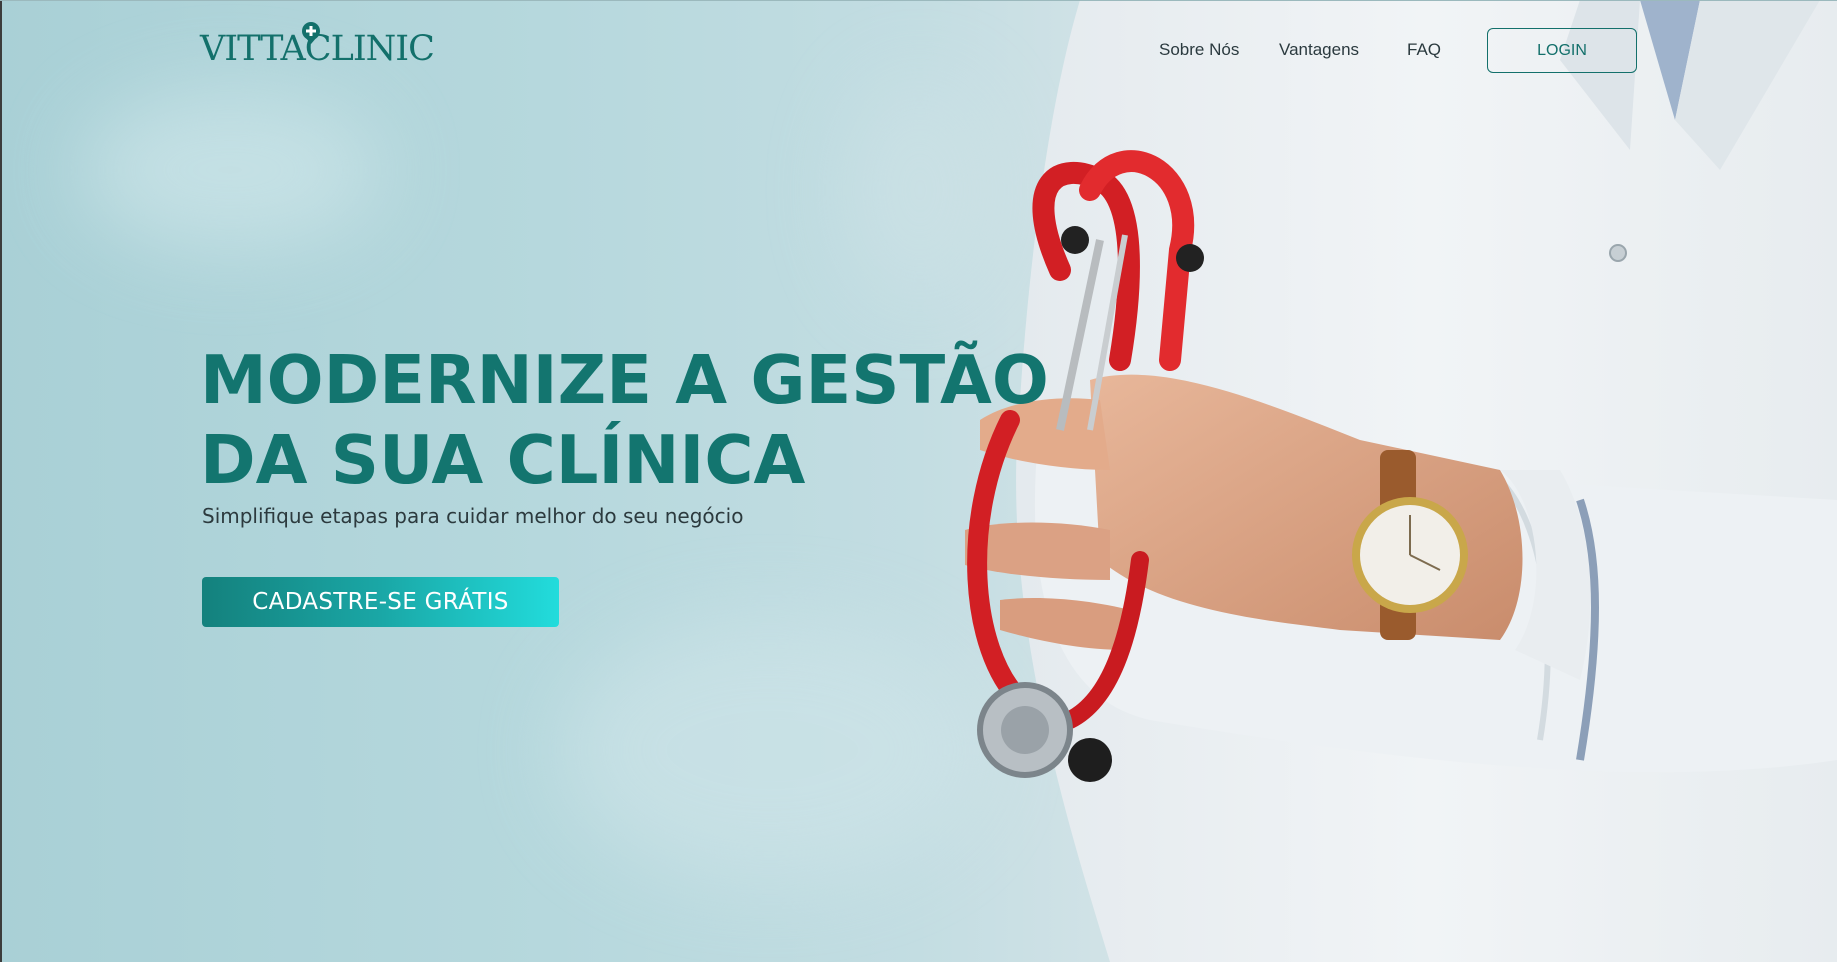 Image resolution: width=1837 pixels, height=962 pixels. I want to click on site-logo: VITTACLINIC, so click(317, 48).